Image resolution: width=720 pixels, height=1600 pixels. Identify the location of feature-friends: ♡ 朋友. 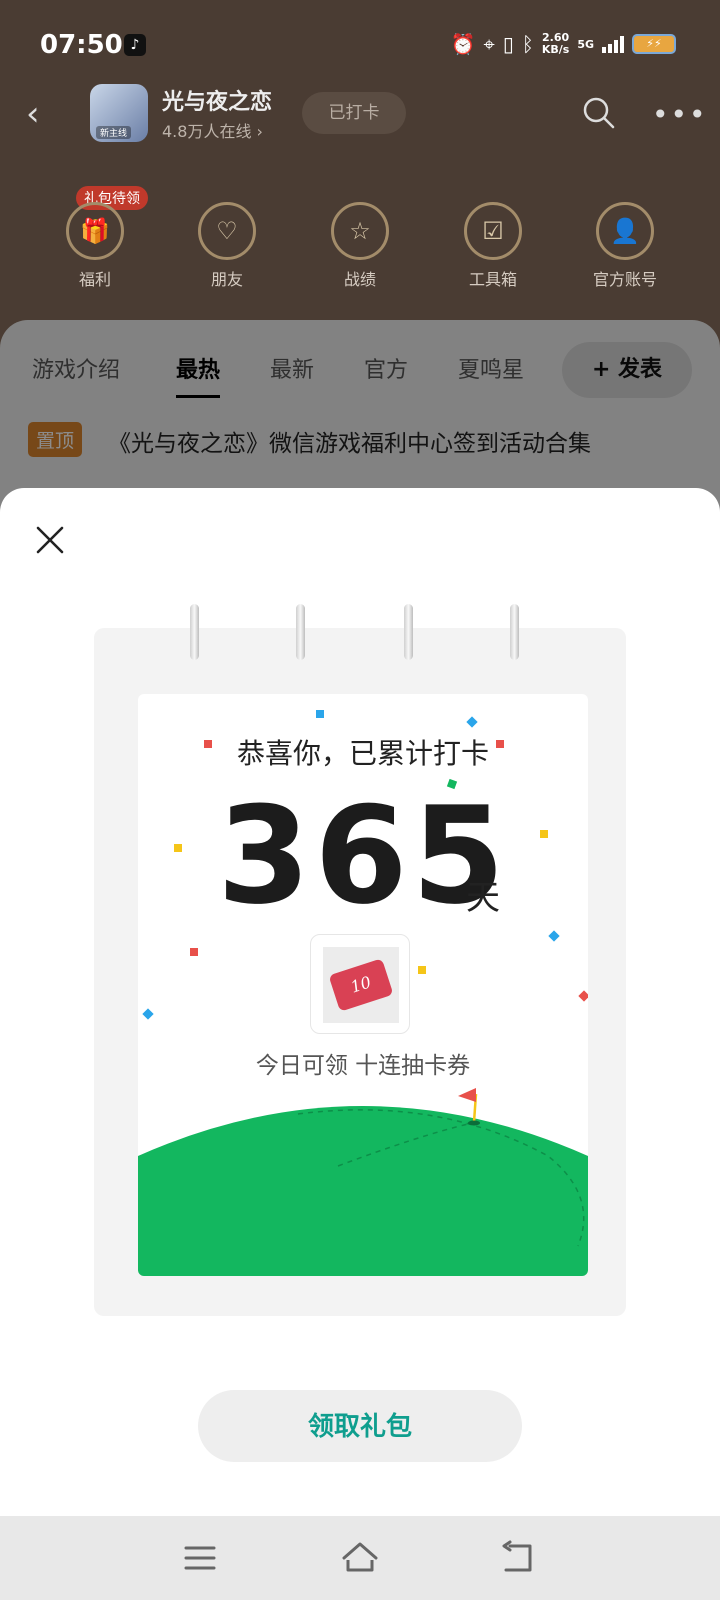
(227, 246).